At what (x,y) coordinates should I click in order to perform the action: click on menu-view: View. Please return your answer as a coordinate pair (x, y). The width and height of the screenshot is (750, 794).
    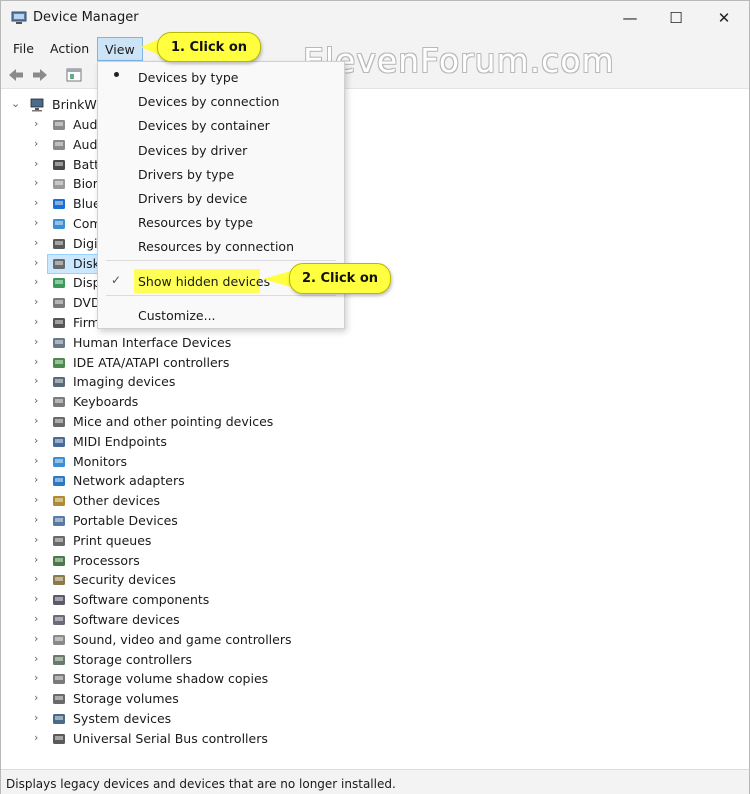
    Looking at the image, I should click on (120, 49).